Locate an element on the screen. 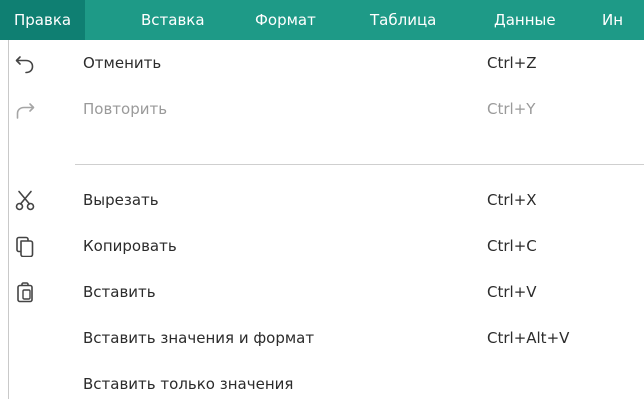 The height and width of the screenshot is (399, 644). menu-table: Таблица is located at coordinates (403, 20).